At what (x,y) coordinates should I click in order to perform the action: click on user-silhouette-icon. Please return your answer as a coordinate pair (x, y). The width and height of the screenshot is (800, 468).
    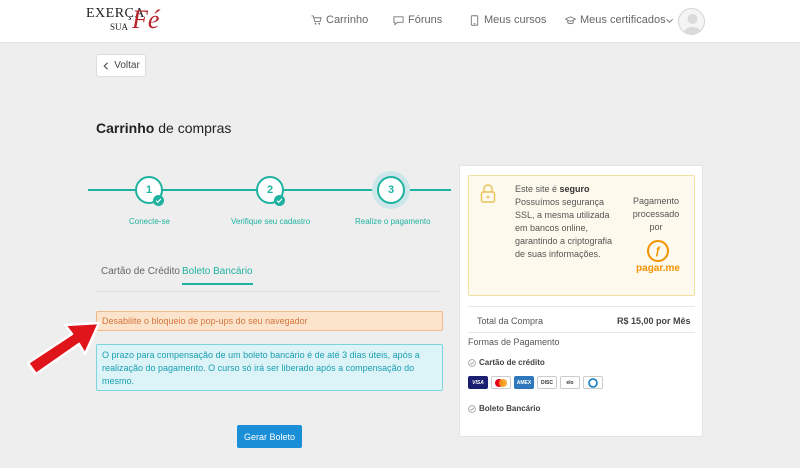
    Looking at the image, I should click on (692, 24).